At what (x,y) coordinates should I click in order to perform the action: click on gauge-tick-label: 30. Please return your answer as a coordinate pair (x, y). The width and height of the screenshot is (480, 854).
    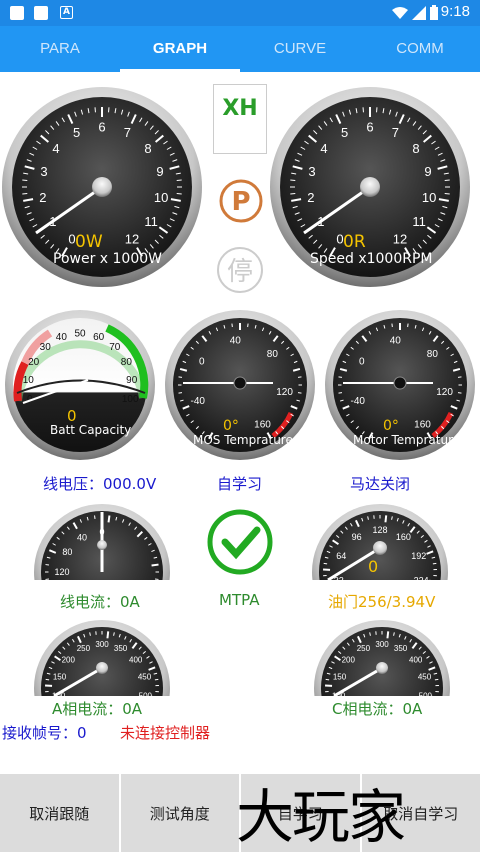
    Looking at the image, I should click on (46, 347).